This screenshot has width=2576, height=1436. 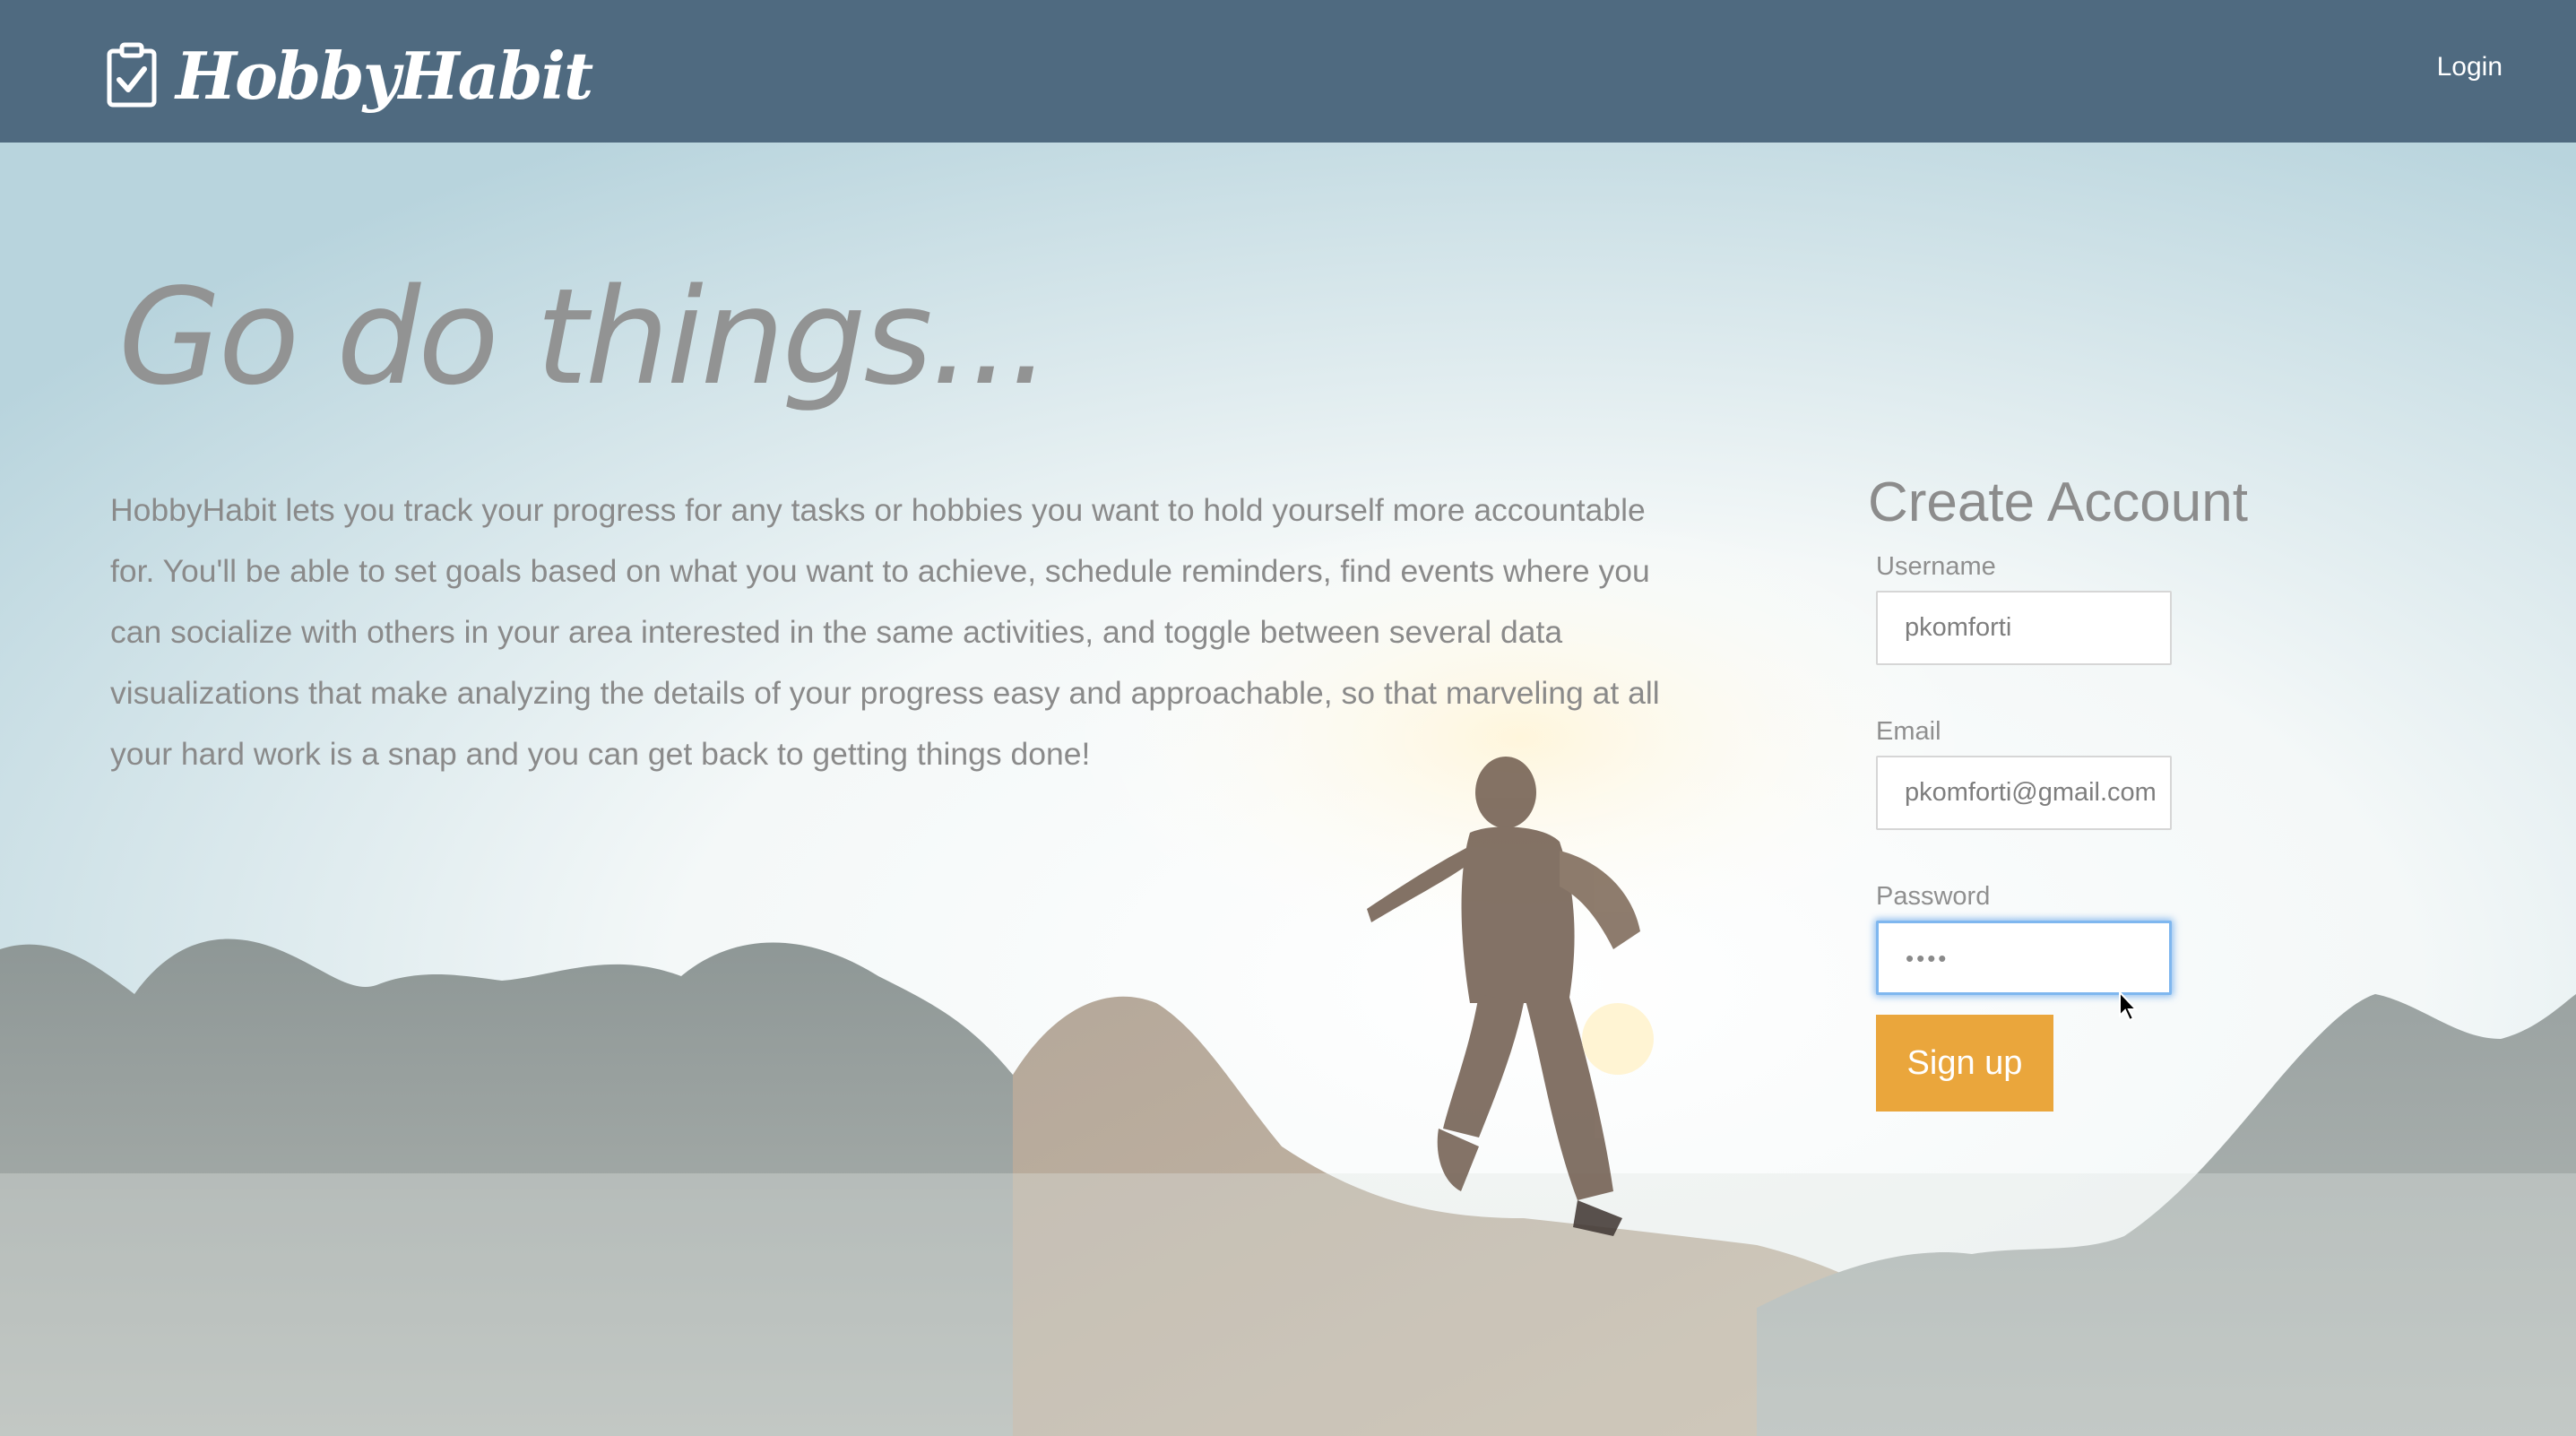 What do you see at coordinates (1288, 71) in the screenshot?
I see `top-navbar: HobbyHabit Login` at bounding box center [1288, 71].